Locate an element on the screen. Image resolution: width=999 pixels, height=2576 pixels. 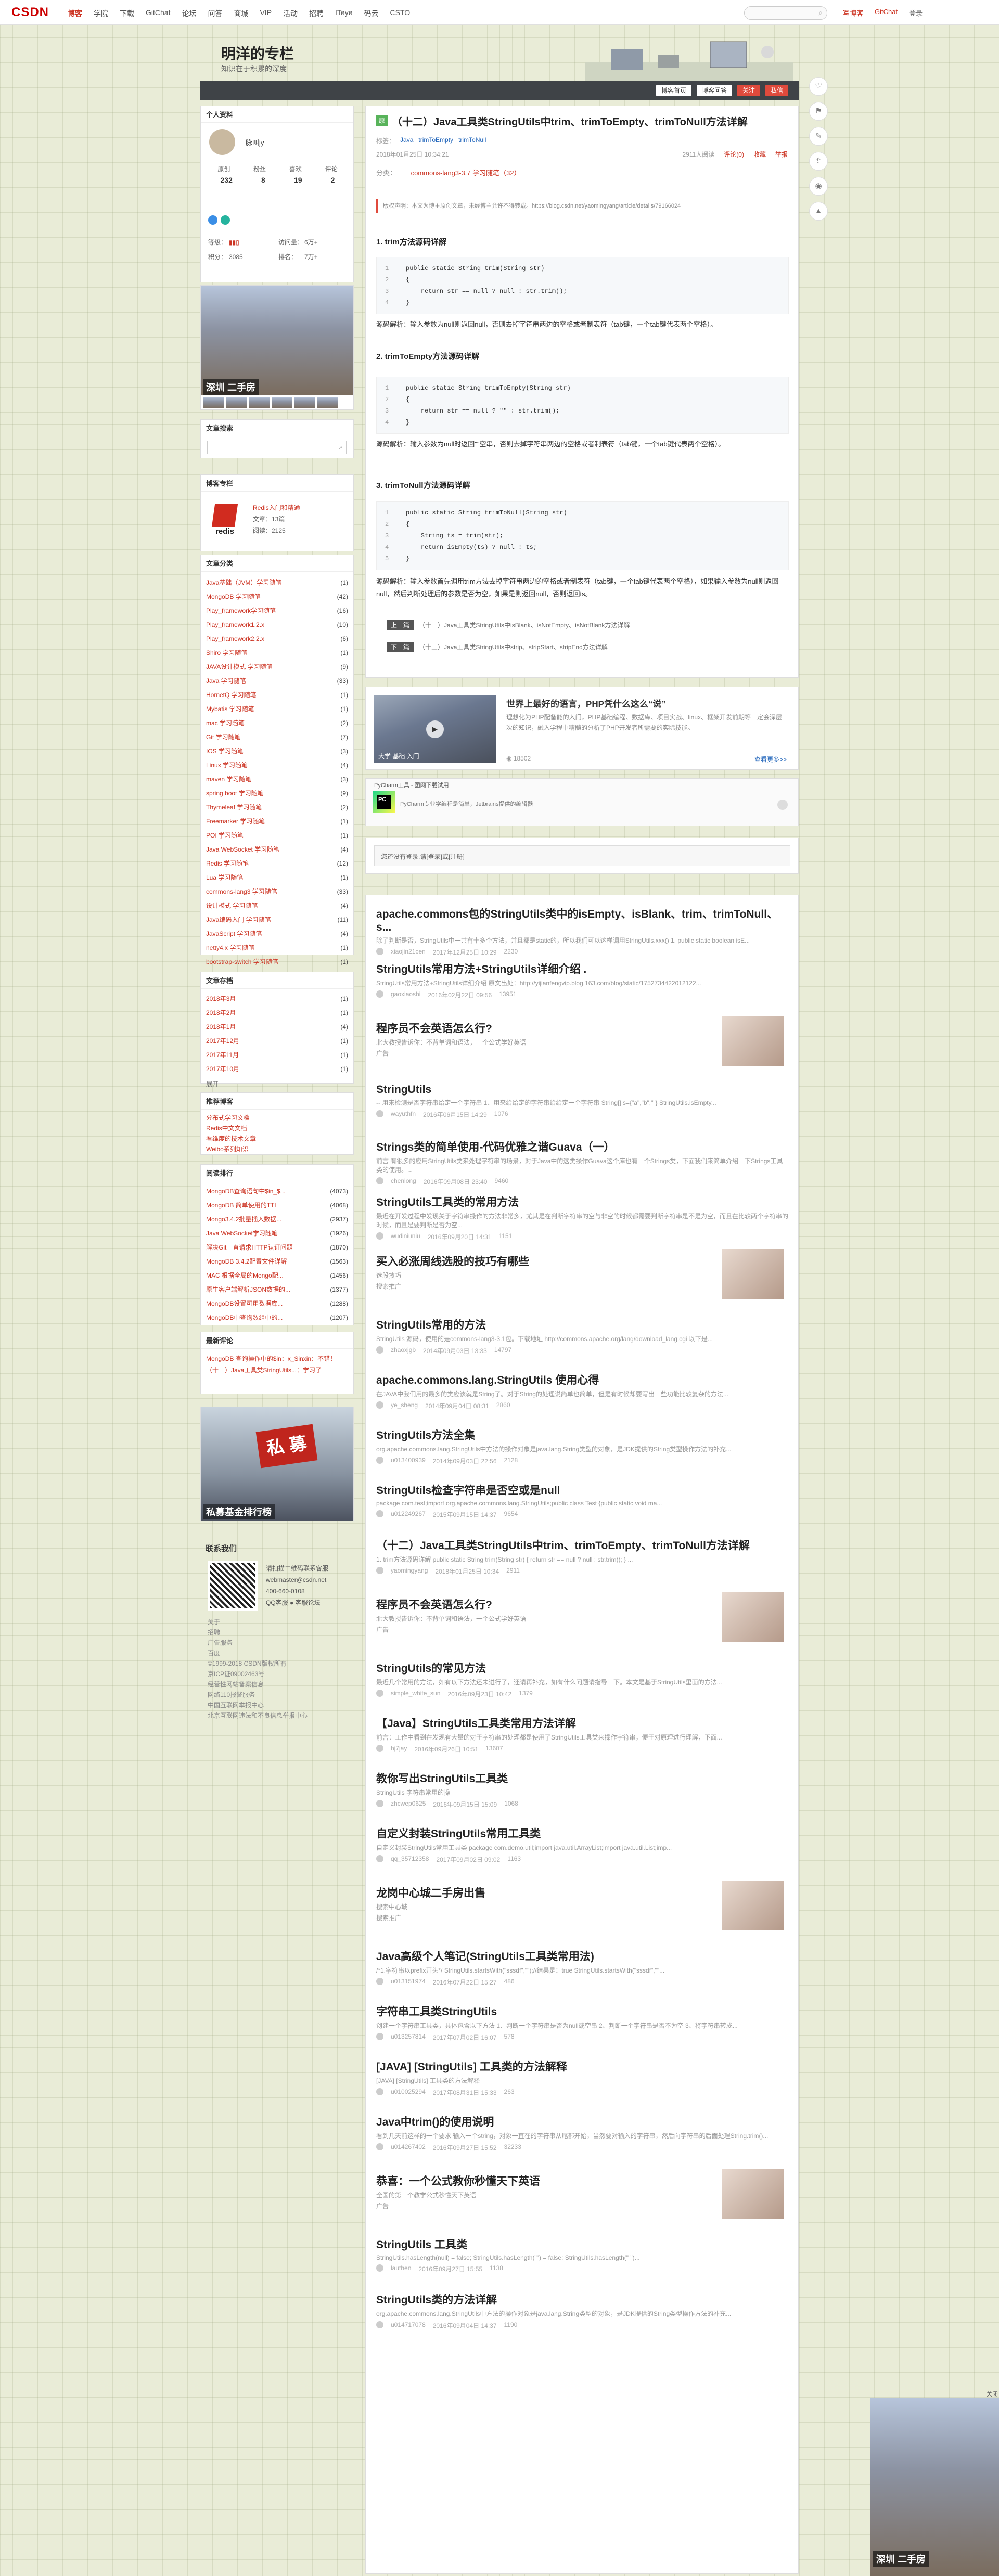
related-title: StringUtils is located at coordinates (582, 1090).